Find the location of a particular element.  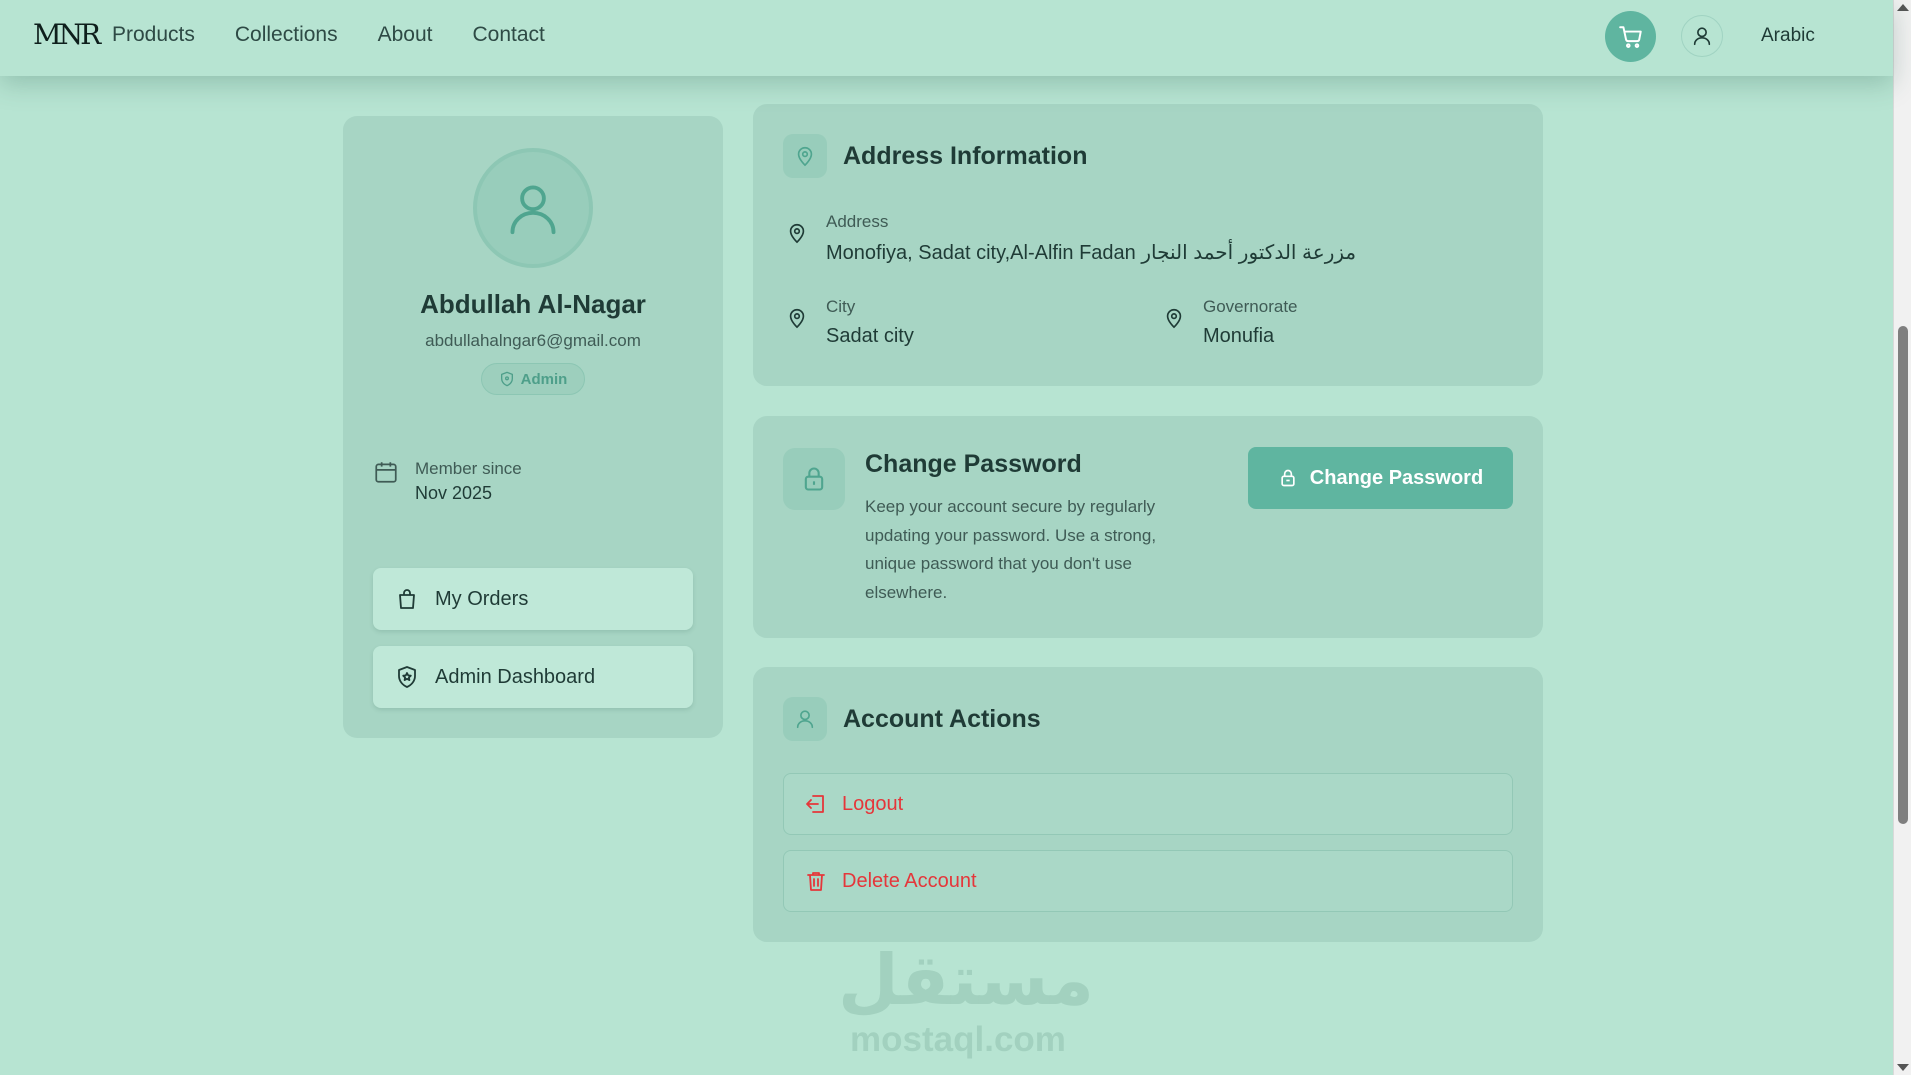

main-nav: Products Collections About Contact is located at coordinates (328, 35).